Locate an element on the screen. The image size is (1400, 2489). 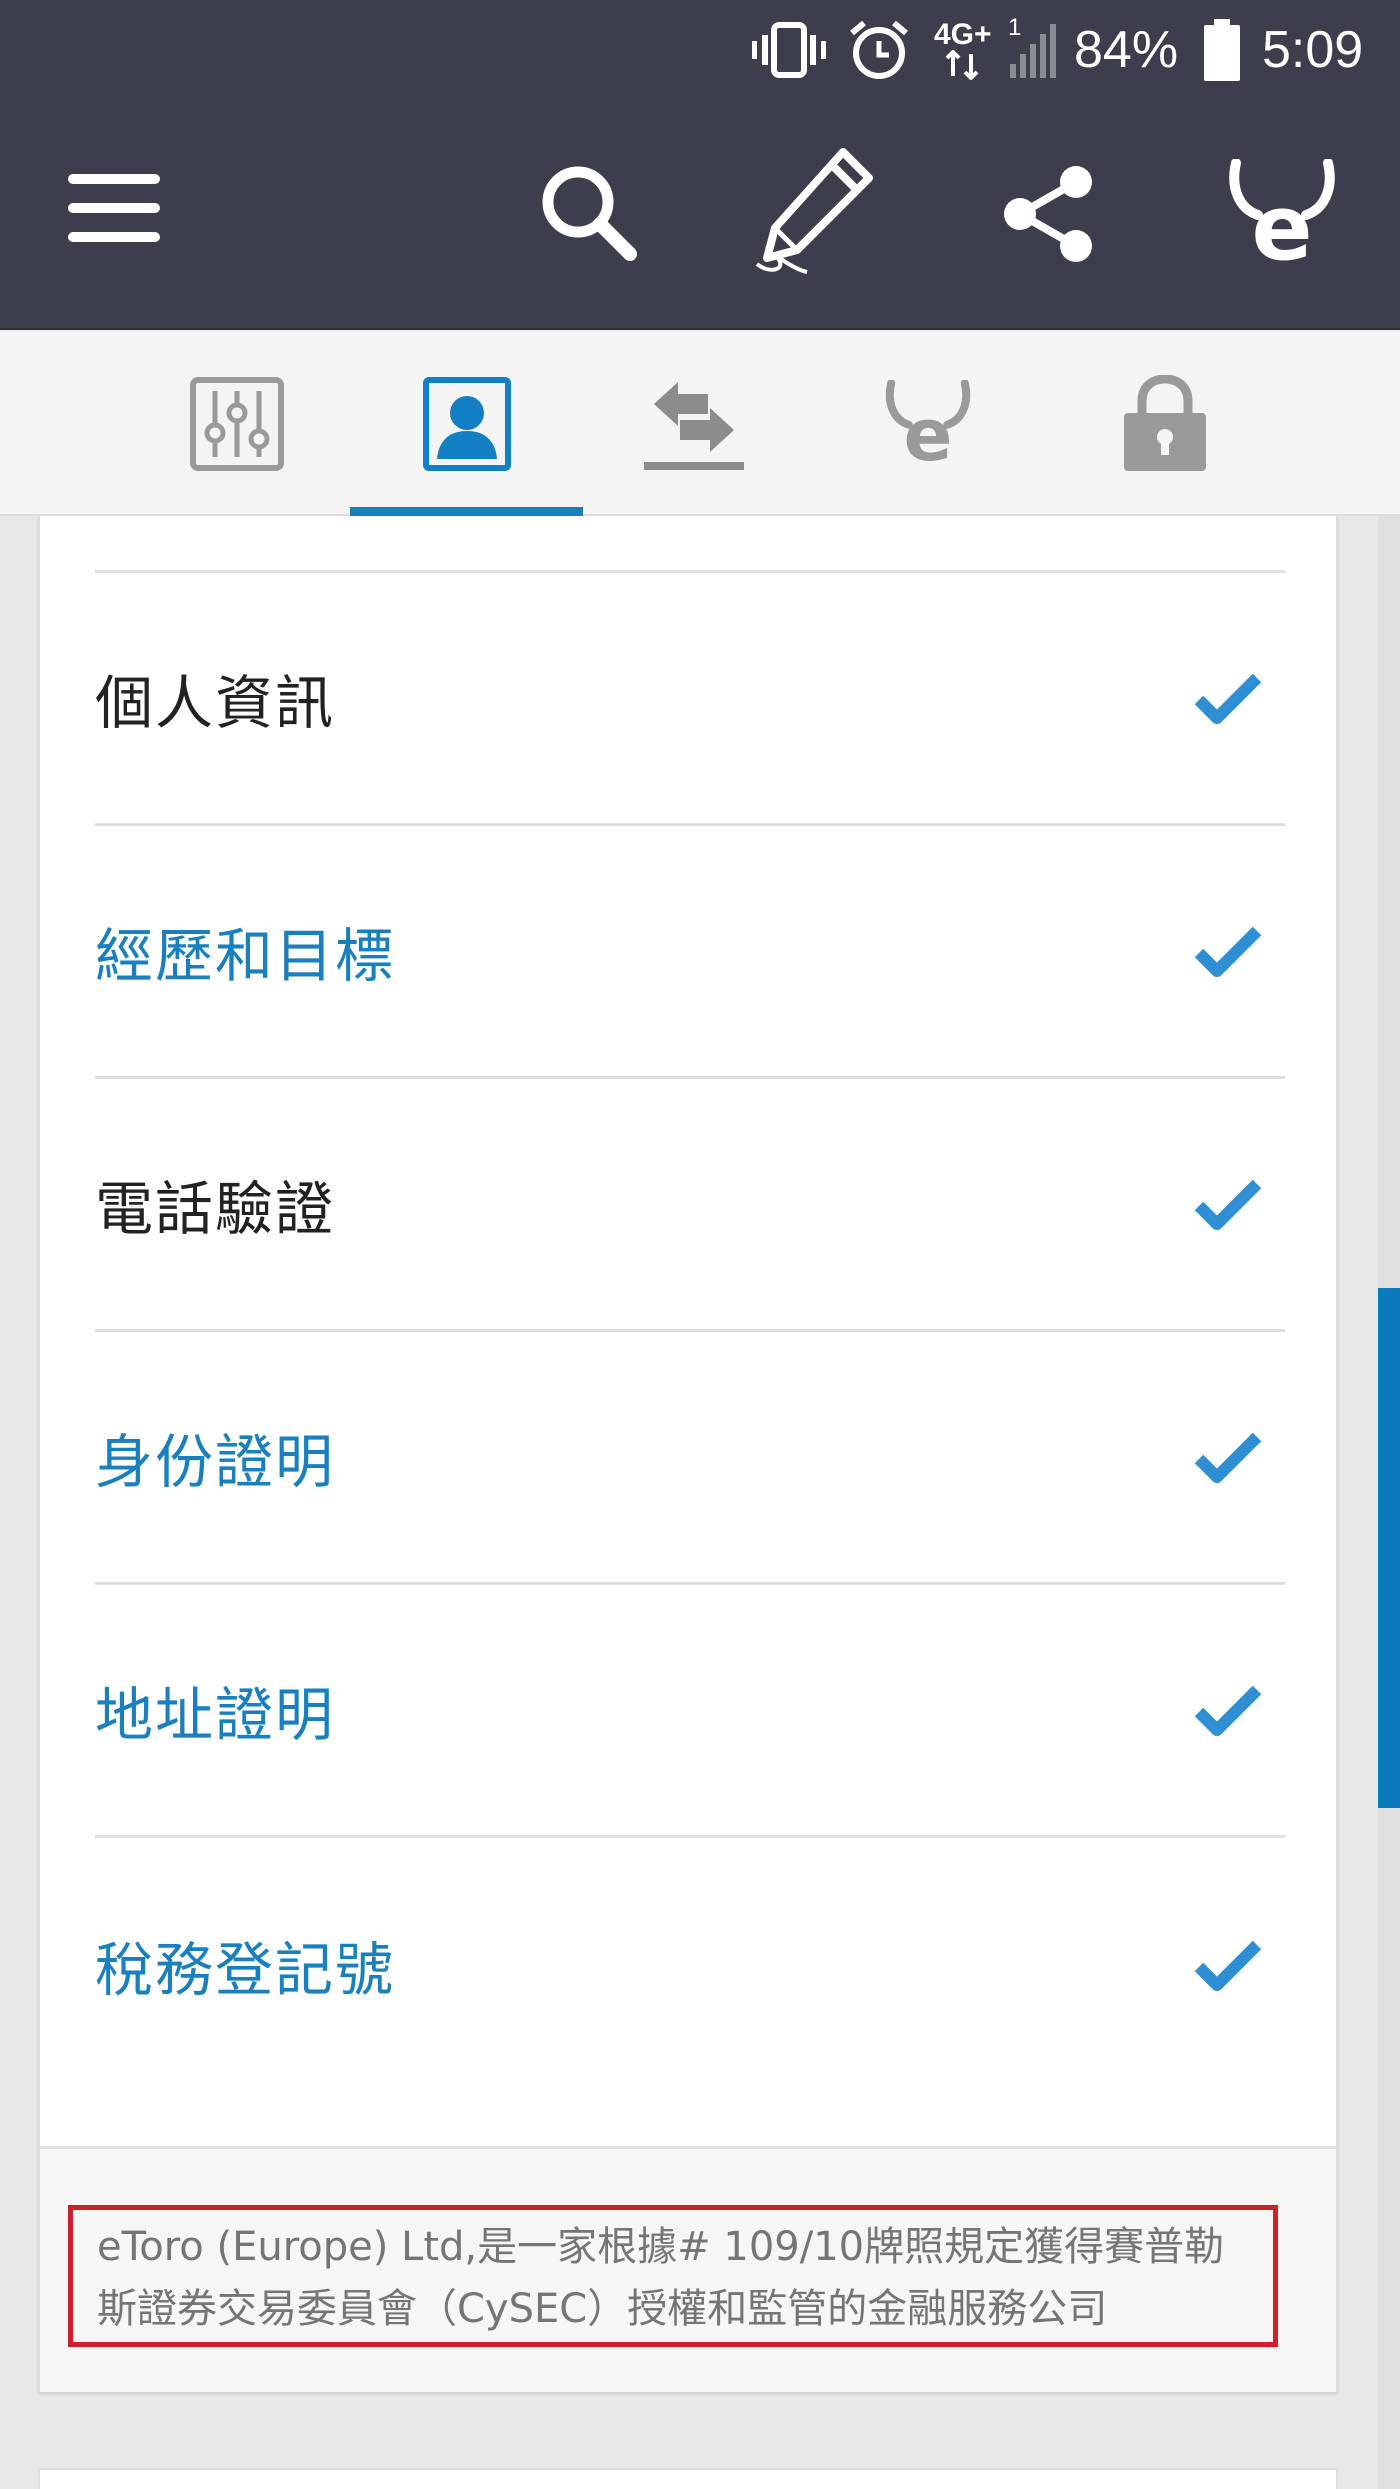
menu-icon is located at coordinates (114, 208).